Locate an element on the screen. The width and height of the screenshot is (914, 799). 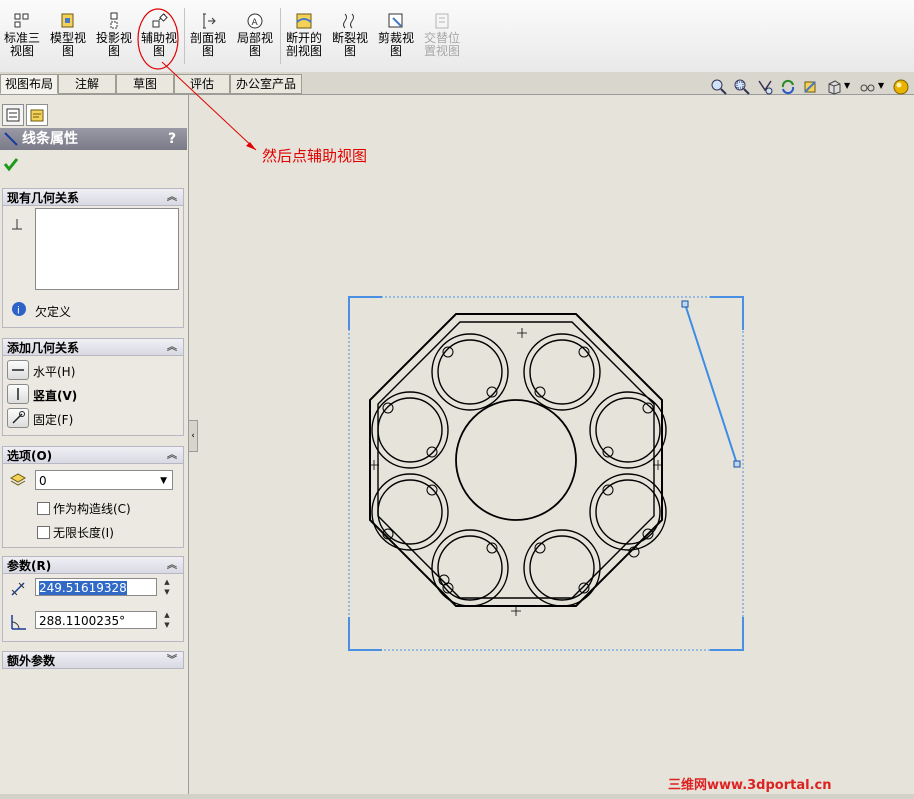
watermark: 三维网www.3dportal.cn is located at coordinates (750, 785).